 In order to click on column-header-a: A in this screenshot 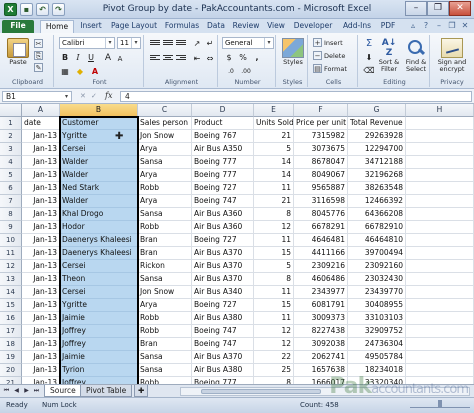, I will do `click(41, 110)`.